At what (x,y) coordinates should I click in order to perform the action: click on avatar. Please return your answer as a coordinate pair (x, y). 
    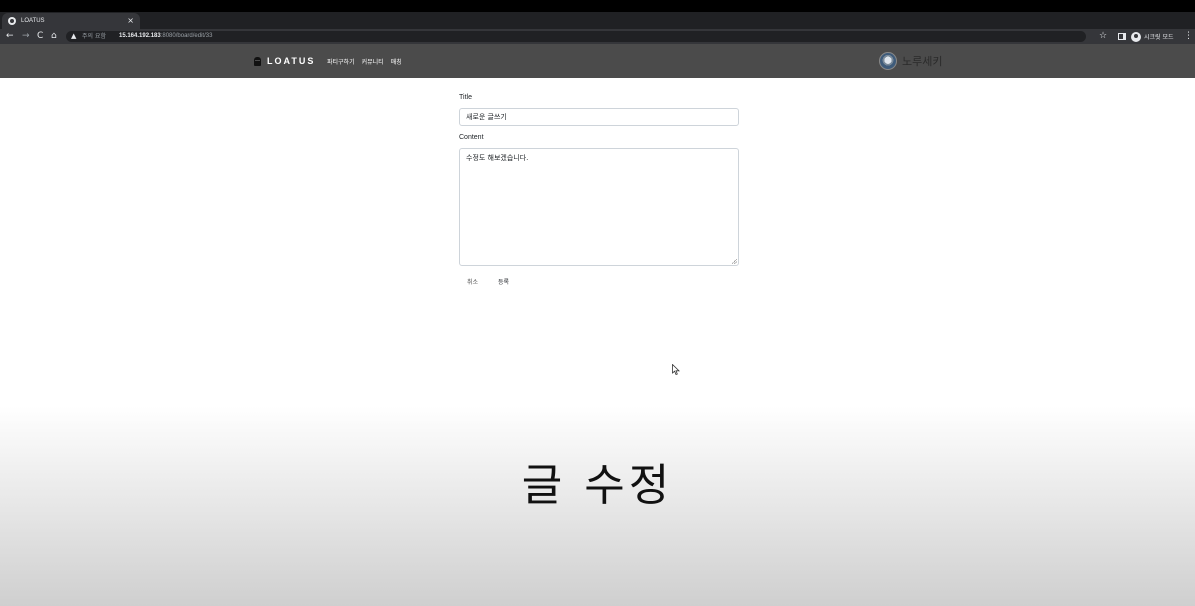
    Looking at the image, I should click on (888, 61).